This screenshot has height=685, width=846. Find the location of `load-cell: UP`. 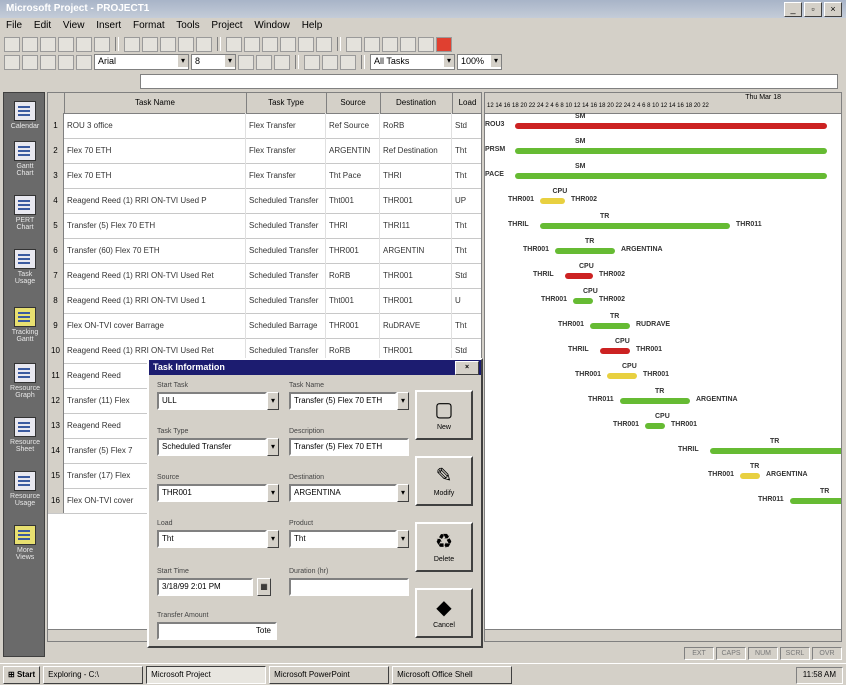

load-cell: UP is located at coordinates (466, 200).